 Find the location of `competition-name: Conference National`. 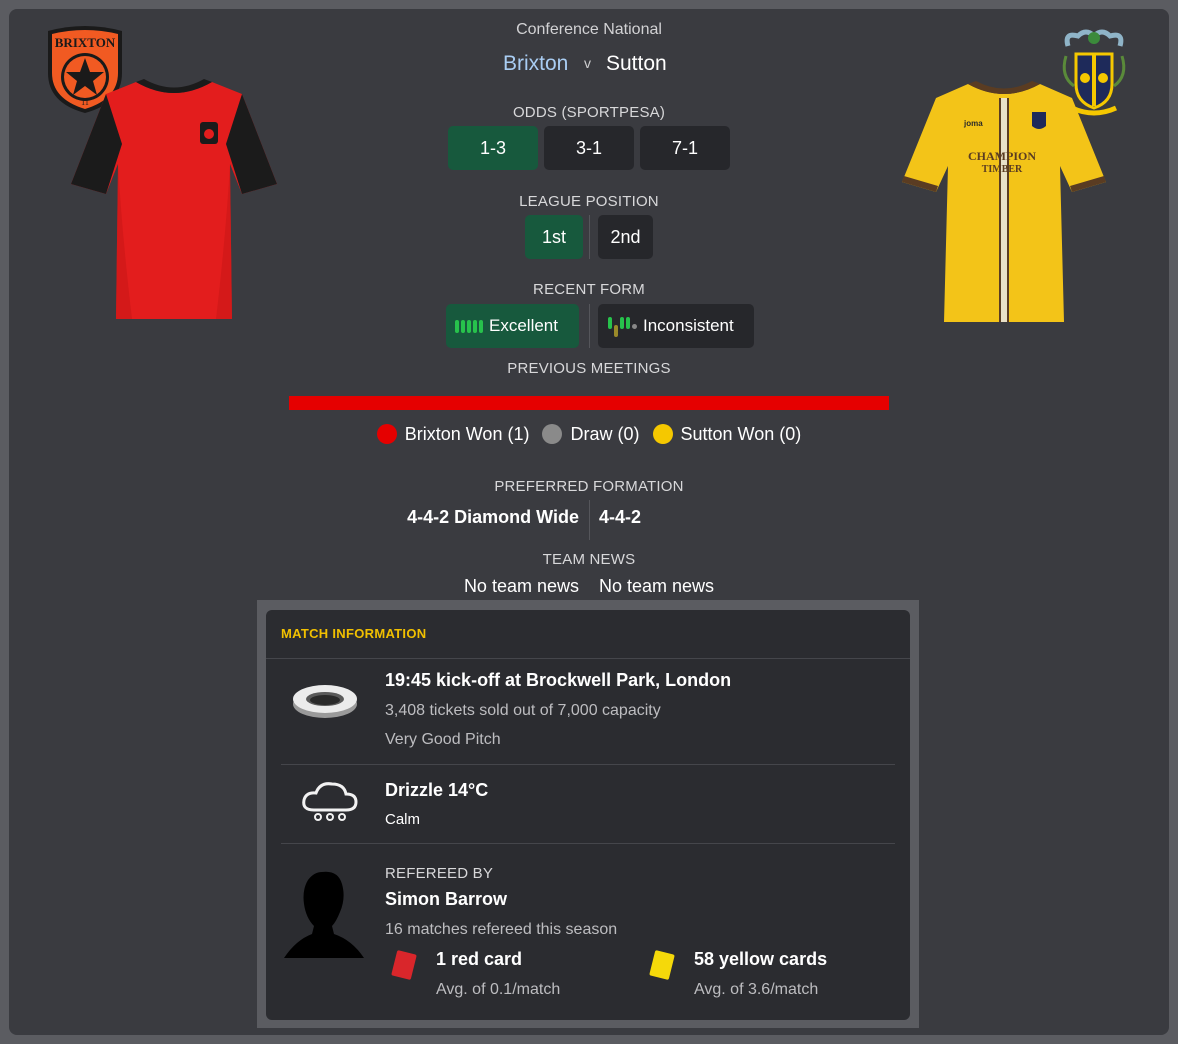

competition-name: Conference National is located at coordinates (589, 30).